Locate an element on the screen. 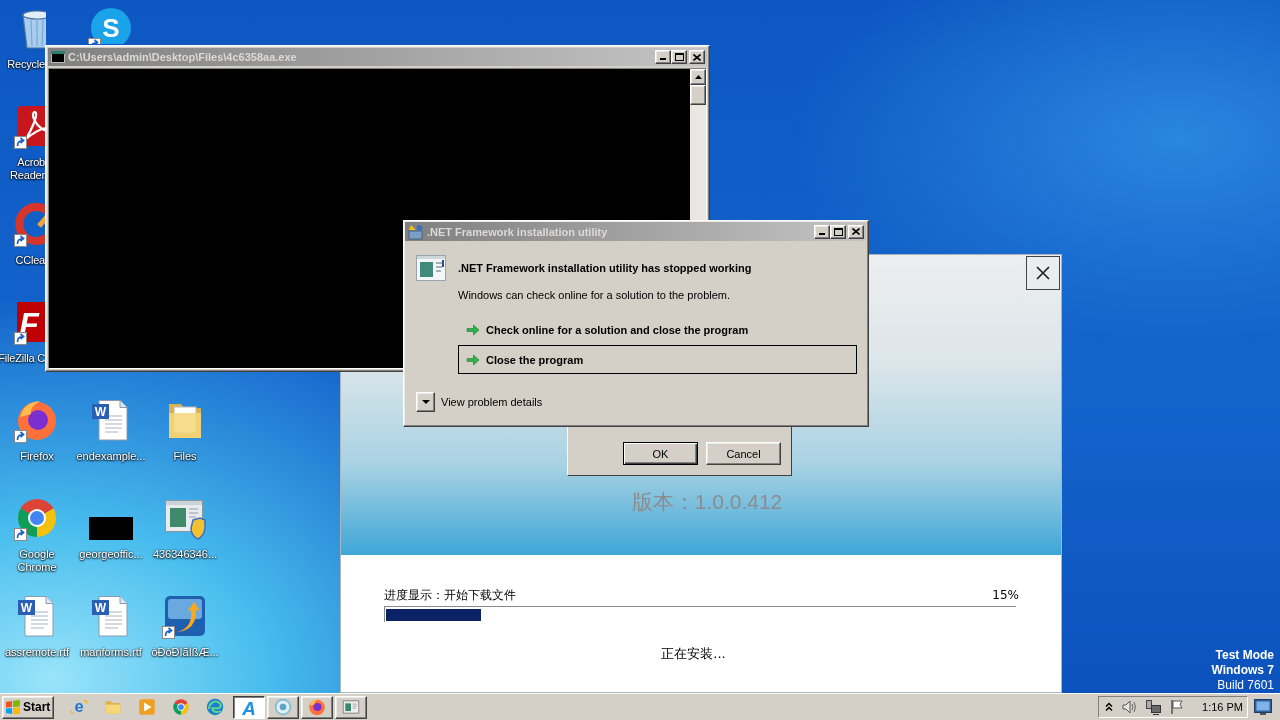 The image size is (1280, 720). icon-label: Acrob Reader is located at coordinates (27, 169).